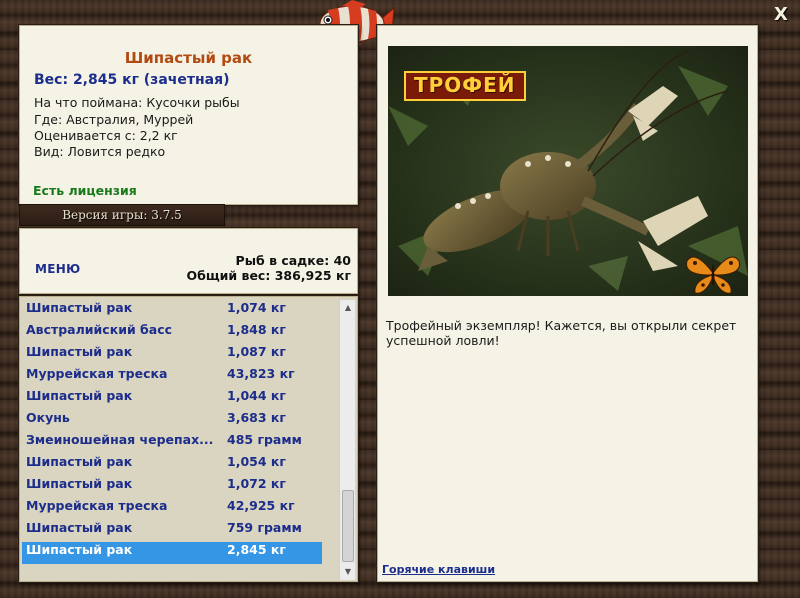  I want to click on close-icon: X, so click(781, 14).